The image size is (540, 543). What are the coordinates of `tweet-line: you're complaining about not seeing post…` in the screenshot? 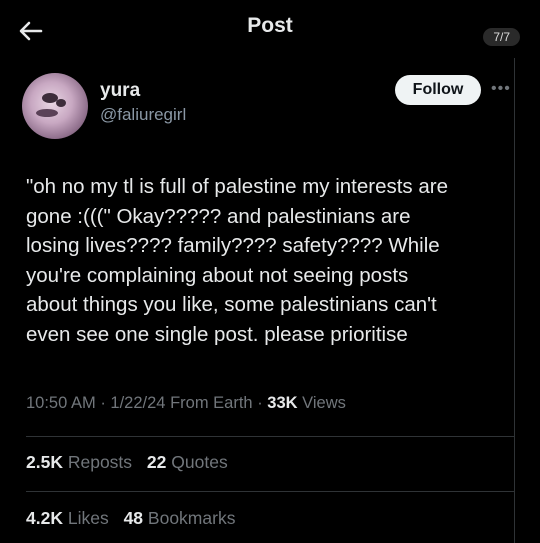 It's located at (217, 275).